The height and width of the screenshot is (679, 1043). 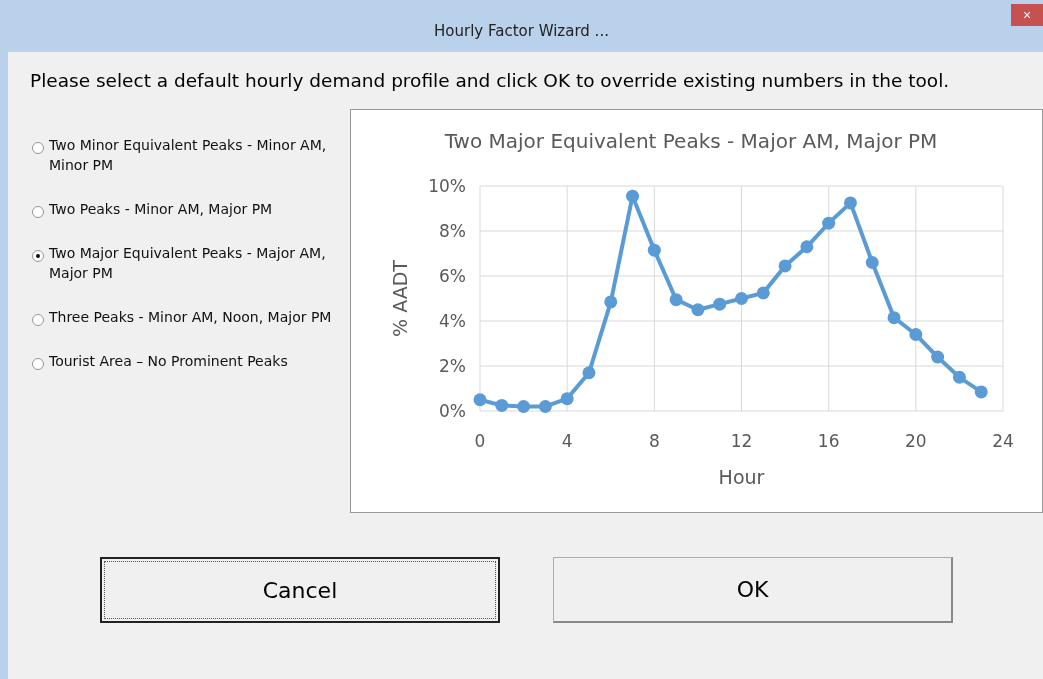 I want to click on x-tick-label: 24, so click(x=1003, y=441).